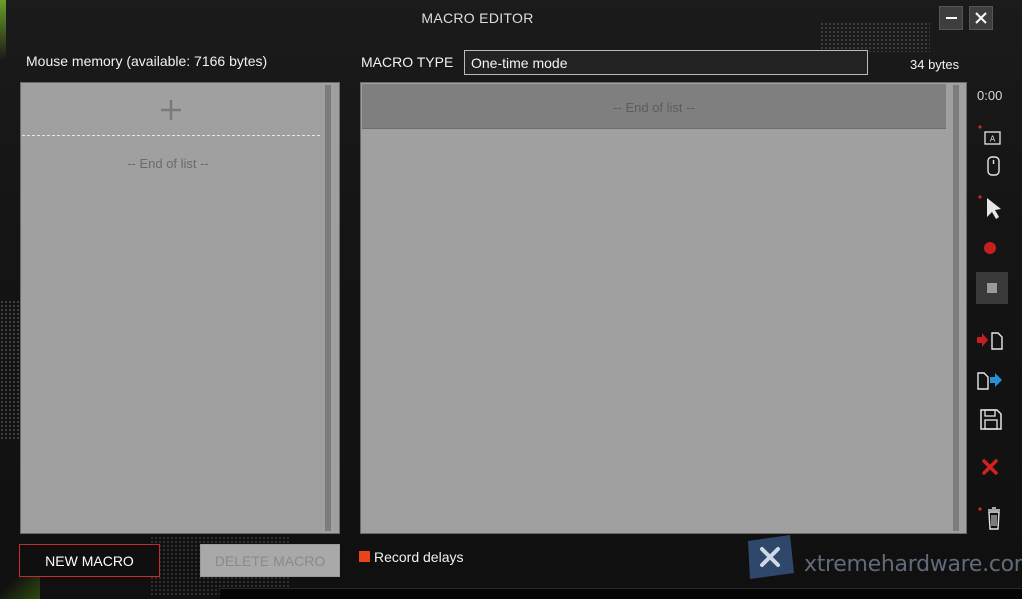  I want to click on record-icon, so click(990, 248).